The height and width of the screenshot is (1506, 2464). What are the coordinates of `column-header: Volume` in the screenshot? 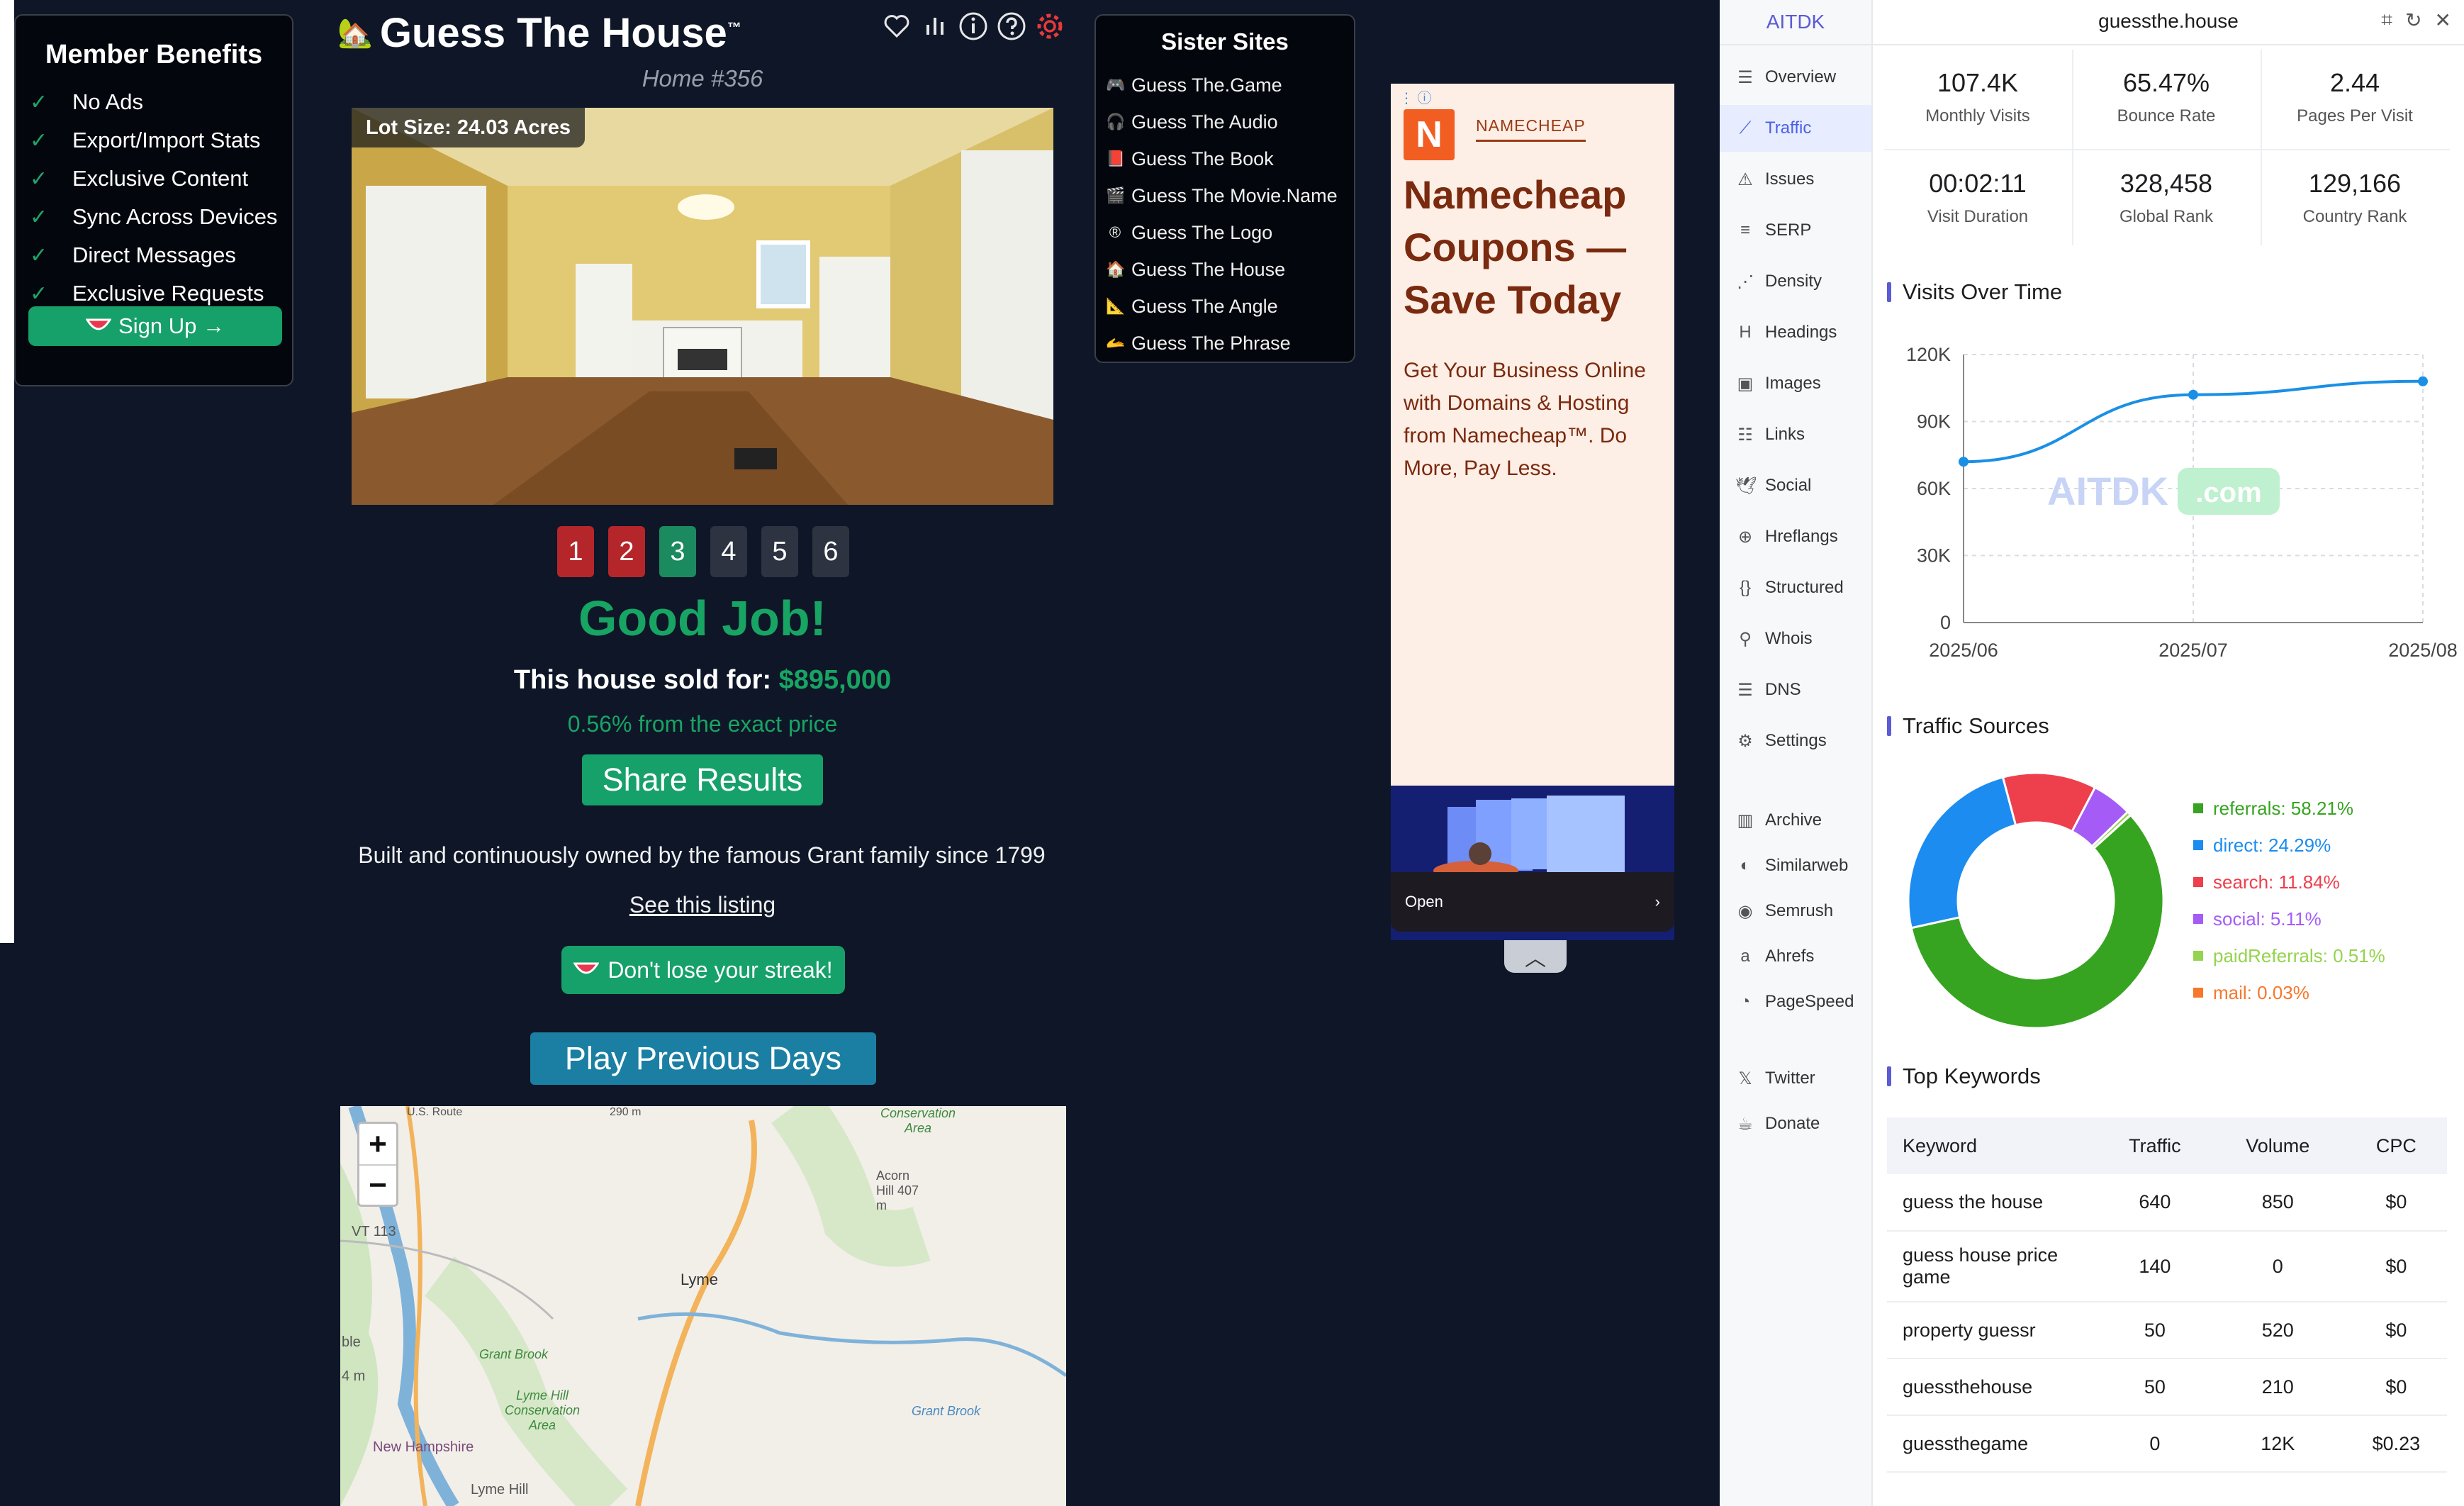 It's located at (2278, 1145).